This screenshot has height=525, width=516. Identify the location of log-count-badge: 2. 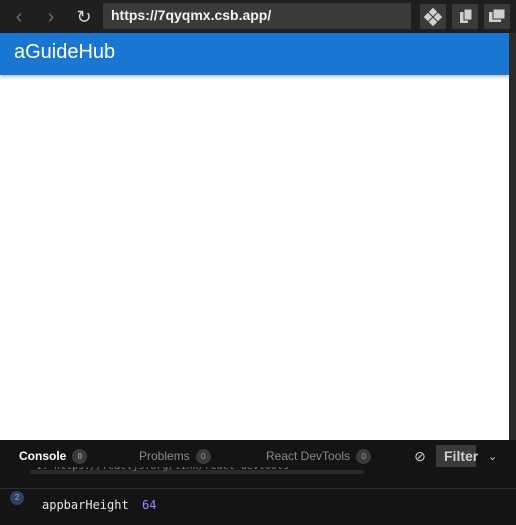
(17, 498).